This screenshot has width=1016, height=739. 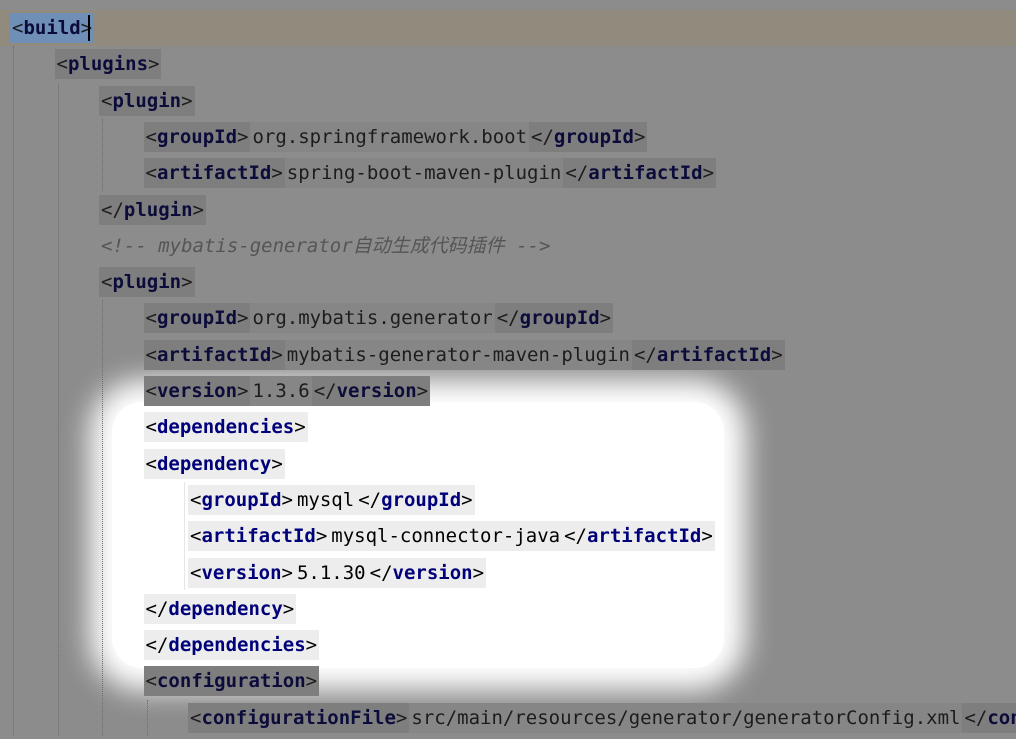 I want to click on tag-name: configu, so click(x=1001, y=717).